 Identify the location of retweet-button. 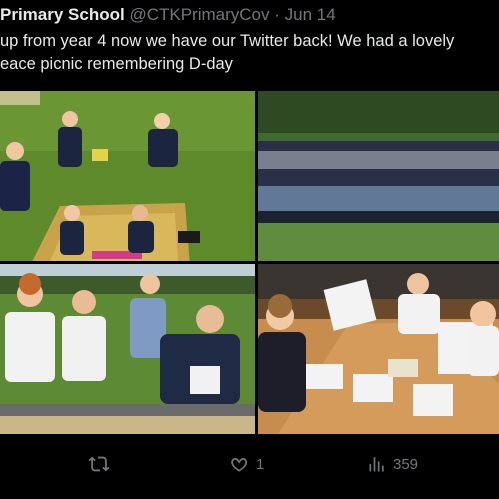
(102, 464).